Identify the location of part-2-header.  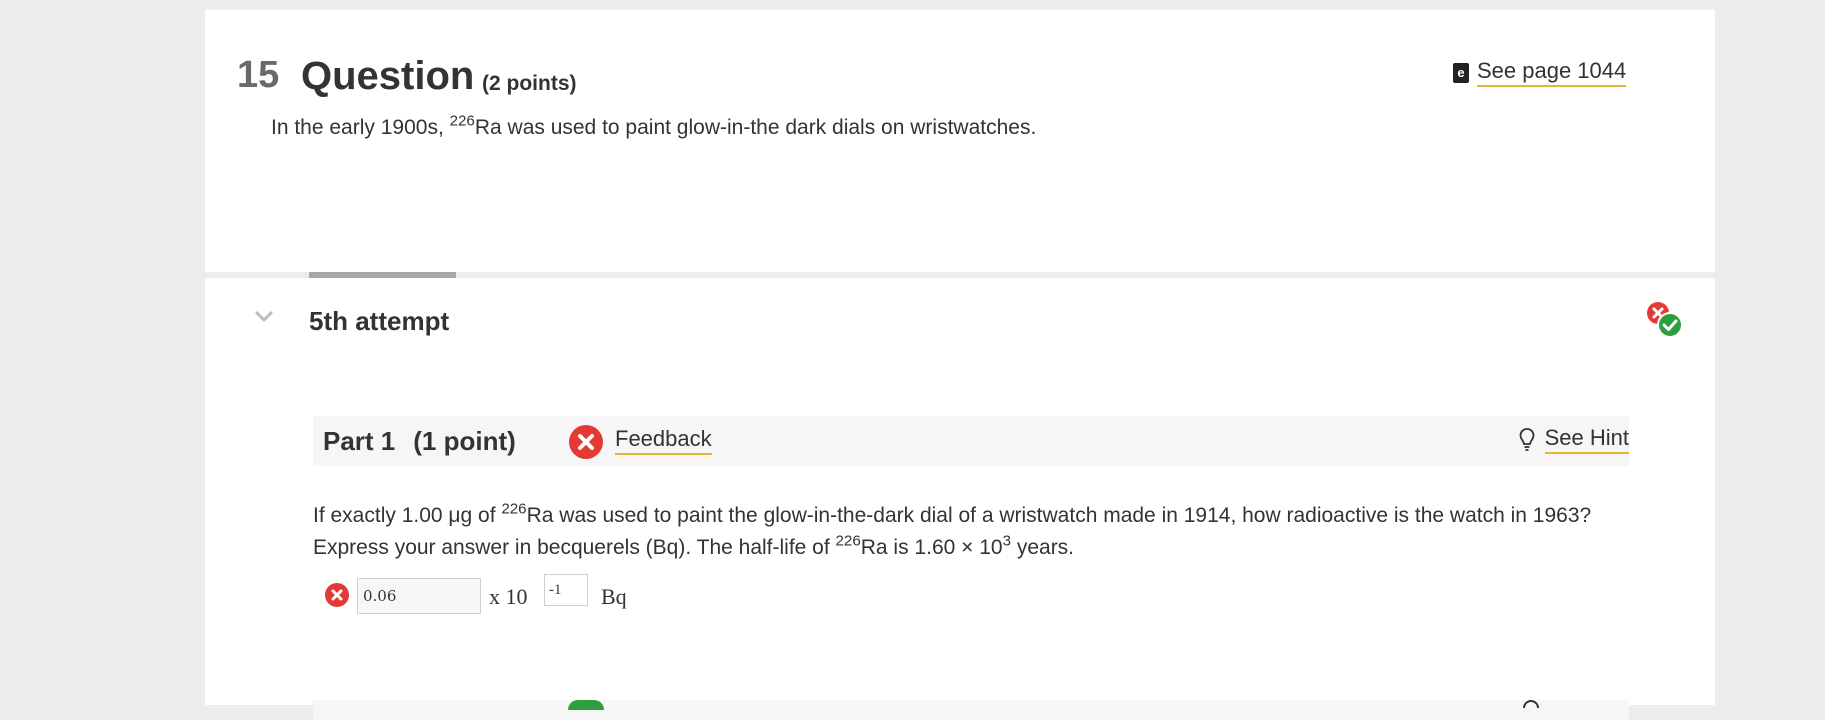
(971, 710).